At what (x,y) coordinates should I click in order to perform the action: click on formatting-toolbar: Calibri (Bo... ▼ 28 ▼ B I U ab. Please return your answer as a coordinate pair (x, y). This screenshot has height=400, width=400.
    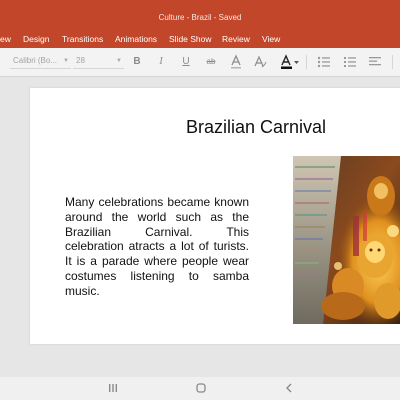
    Looking at the image, I should click on (200, 62).